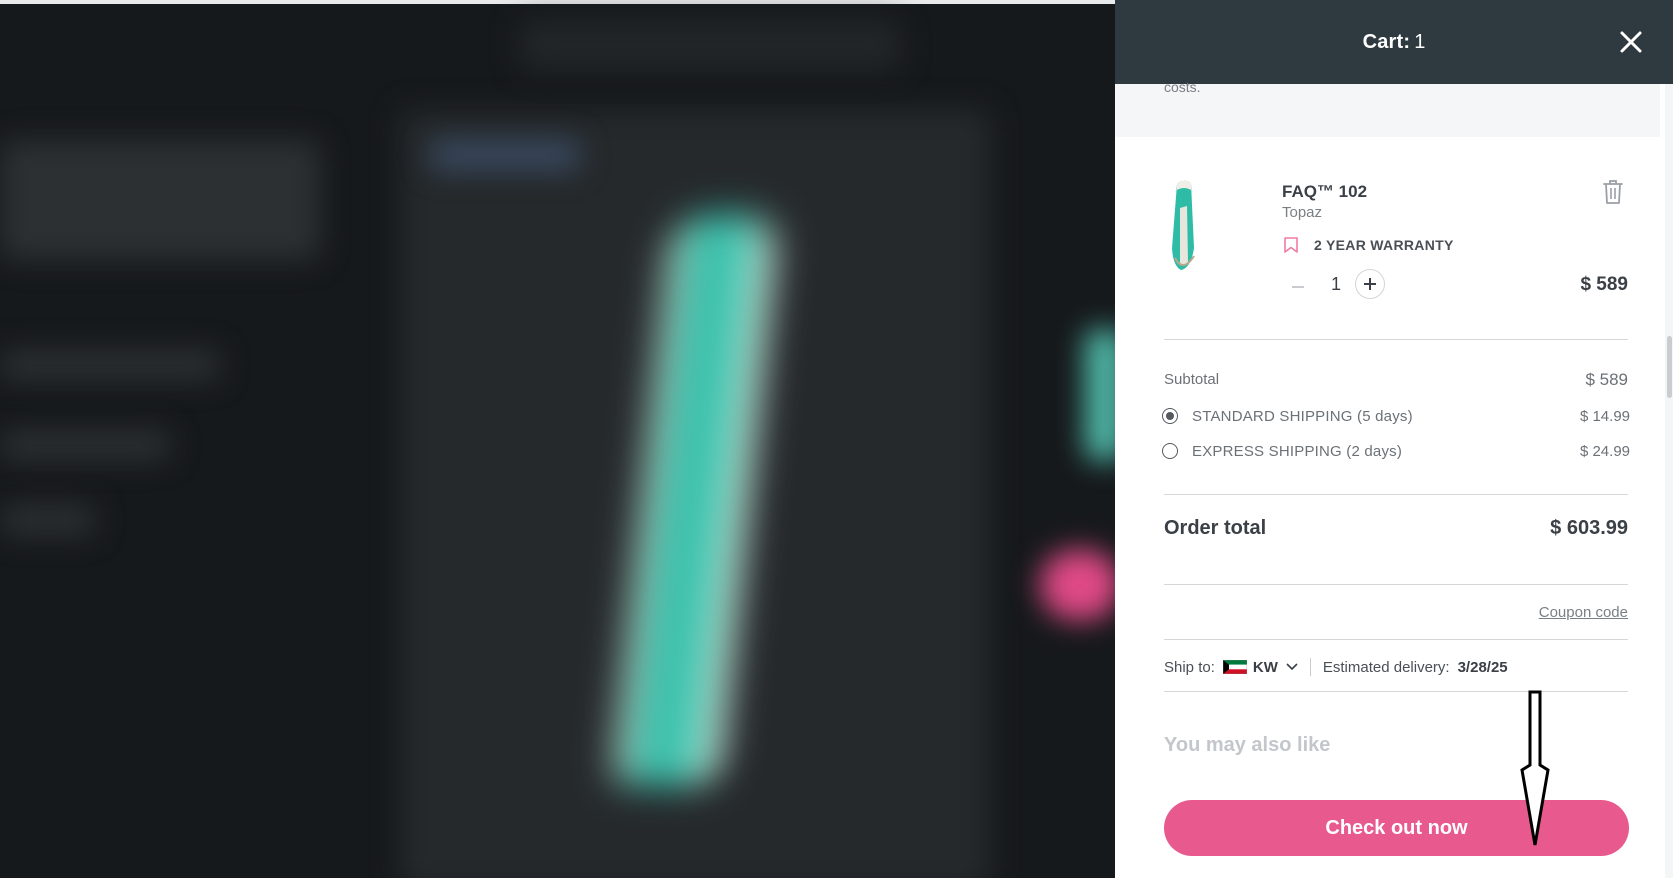 The image size is (1673, 878). I want to click on minus-icon, so click(1298, 287).